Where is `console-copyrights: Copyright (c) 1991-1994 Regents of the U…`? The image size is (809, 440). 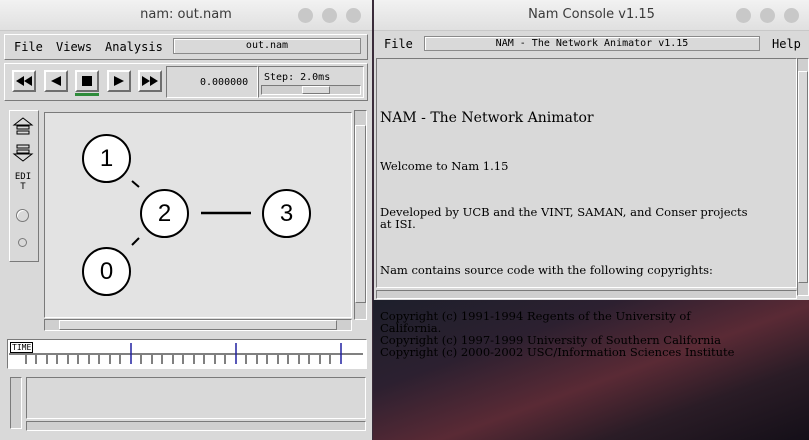
console-copyrights: Copyright (c) 1991-1994 Regents of the U… is located at coordinates (557, 334).